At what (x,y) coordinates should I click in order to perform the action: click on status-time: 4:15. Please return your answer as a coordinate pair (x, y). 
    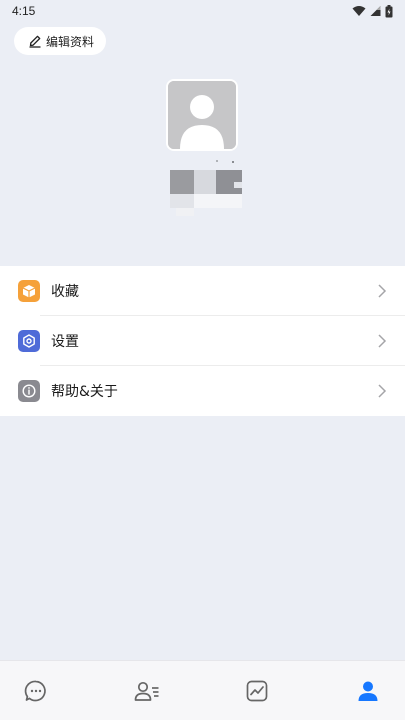
    Looking at the image, I should click on (24, 11).